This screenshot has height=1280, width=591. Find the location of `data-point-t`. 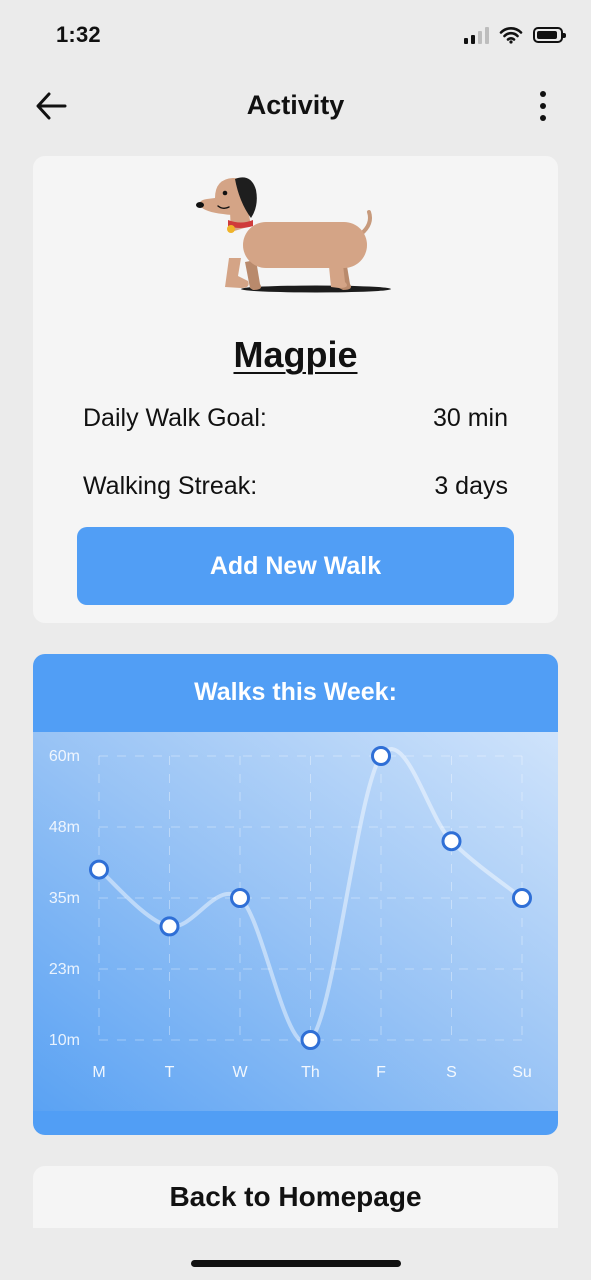

data-point-t is located at coordinates (169, 926).